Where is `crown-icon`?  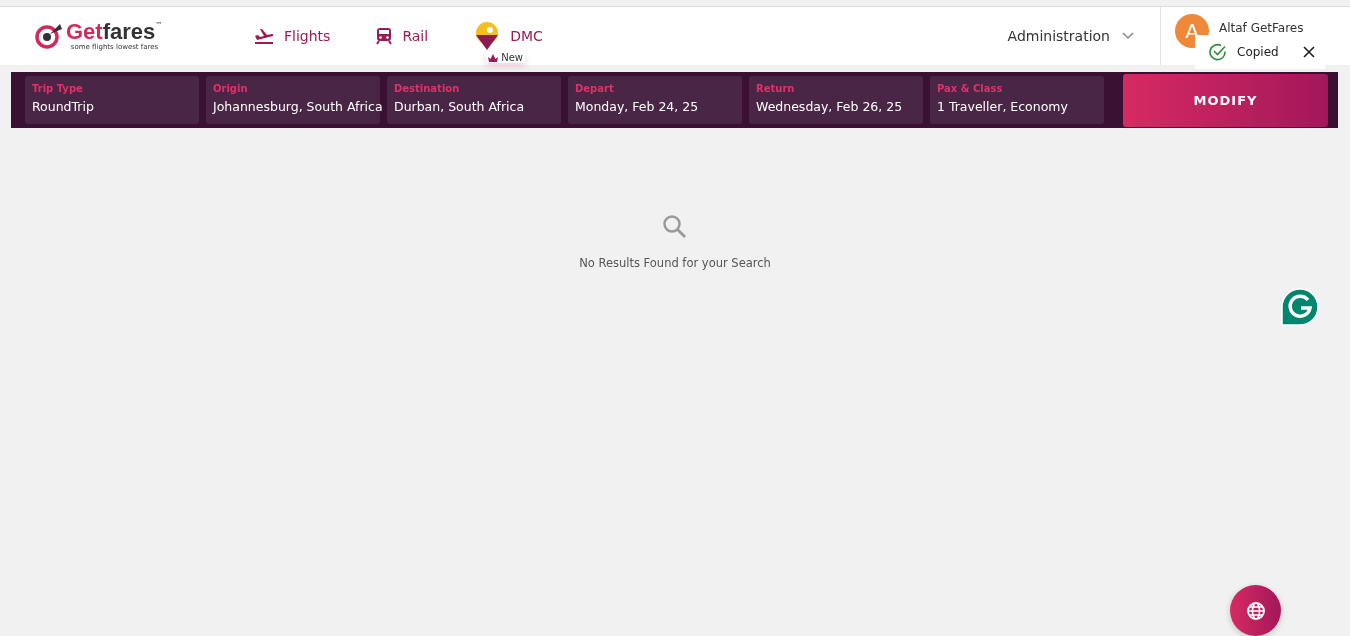 crown-icon is located at coordinates (493, 57).